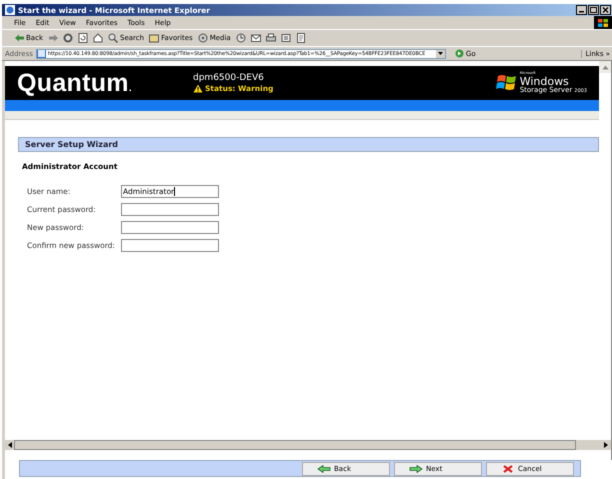 This screenshot has width=612, height=479. What do you see at coordinates (203, 38) in the screenshot?
I see `media-icon` at bounding box center [203, 38].